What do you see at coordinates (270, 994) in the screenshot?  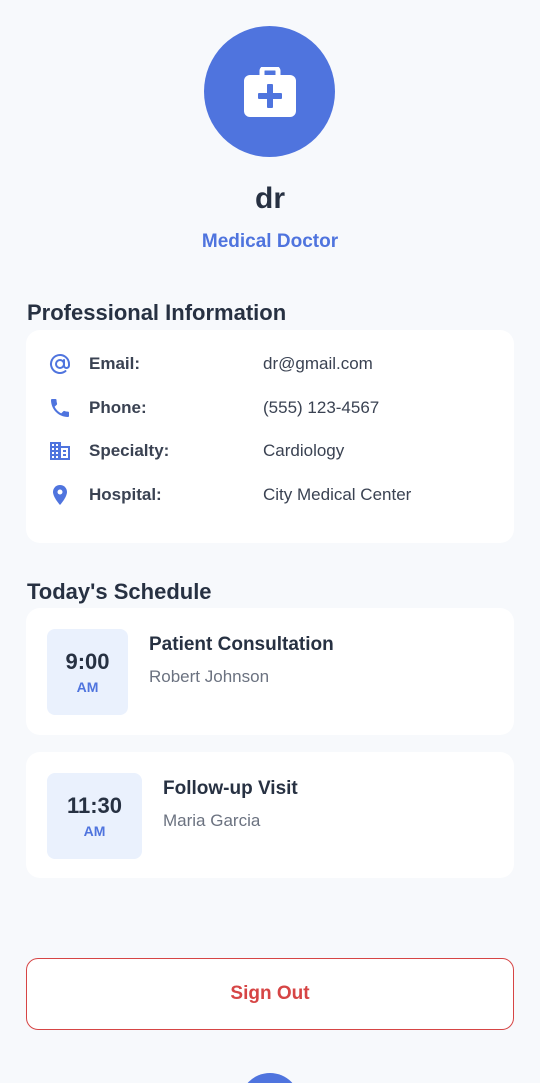 I see `sign-out-button: Sign Out` at bounding box center [270, 994].